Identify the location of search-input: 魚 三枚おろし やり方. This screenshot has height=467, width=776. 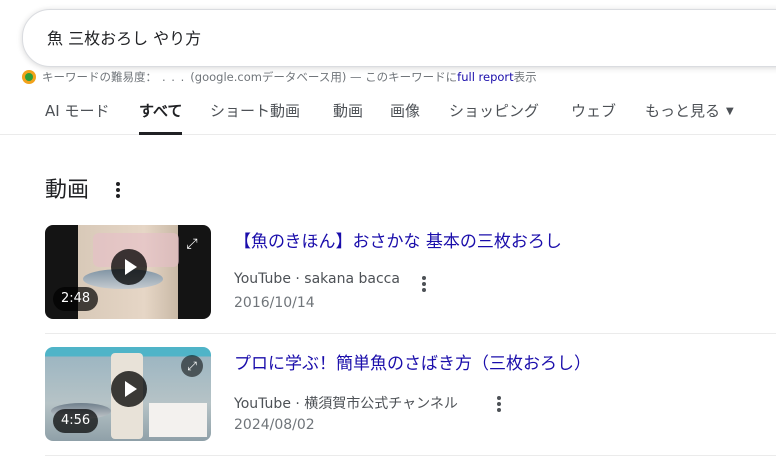
(124, 37).